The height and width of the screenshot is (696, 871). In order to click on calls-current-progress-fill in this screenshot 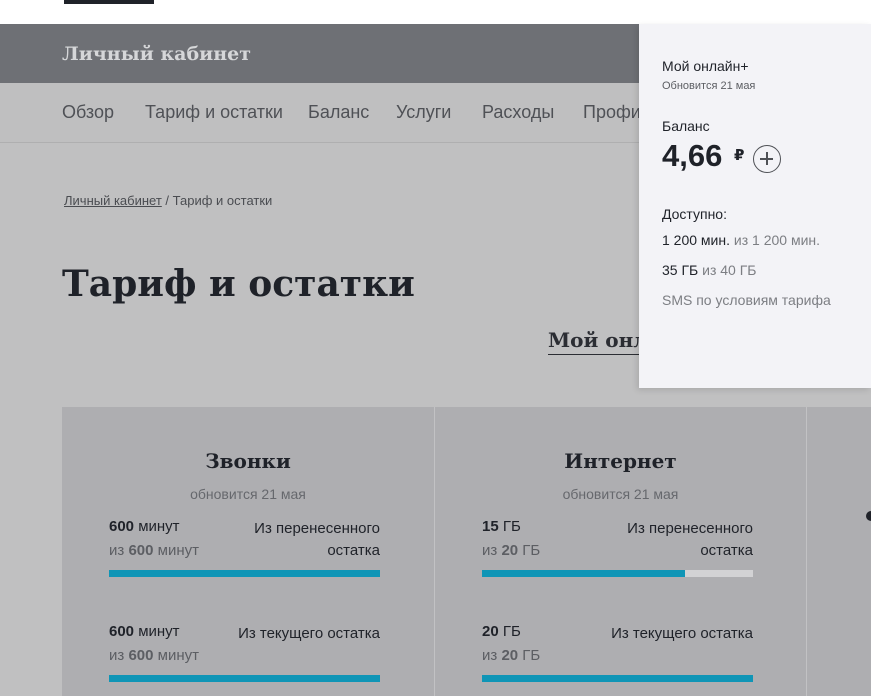, I will do `click(244, 678)`.